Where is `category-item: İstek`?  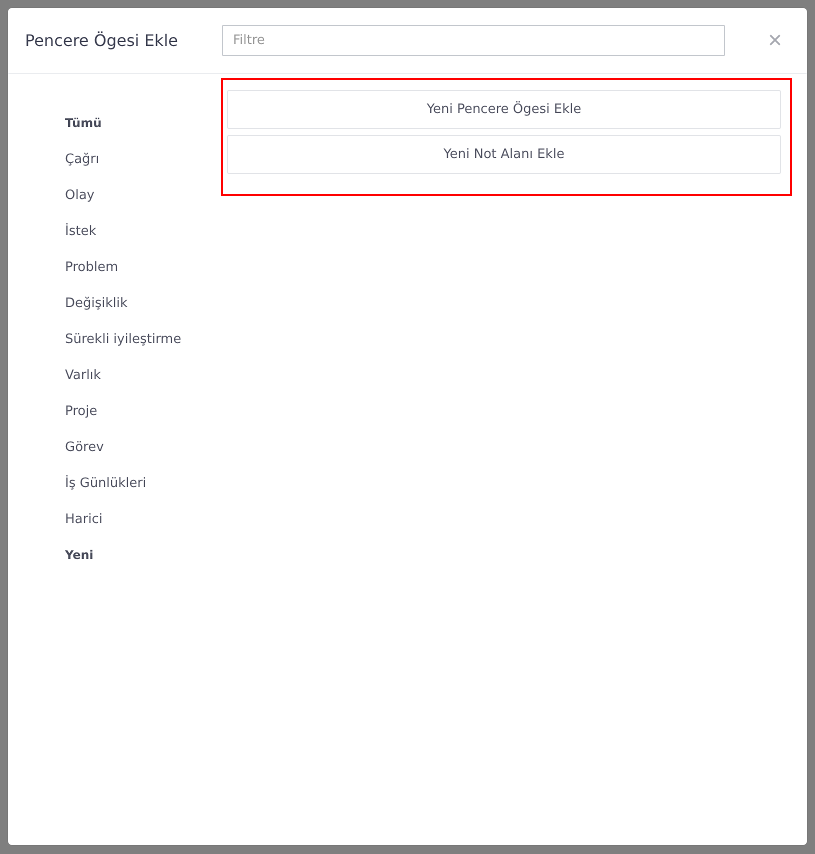 category-item: İstek is located at coordinates (143, 231).